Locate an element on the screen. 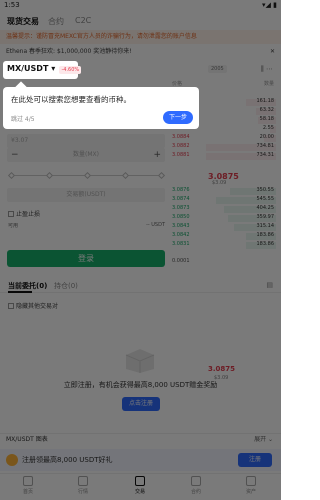  hide-other-label: 隐藏其他交易对 is located at coordinates (37, 306).